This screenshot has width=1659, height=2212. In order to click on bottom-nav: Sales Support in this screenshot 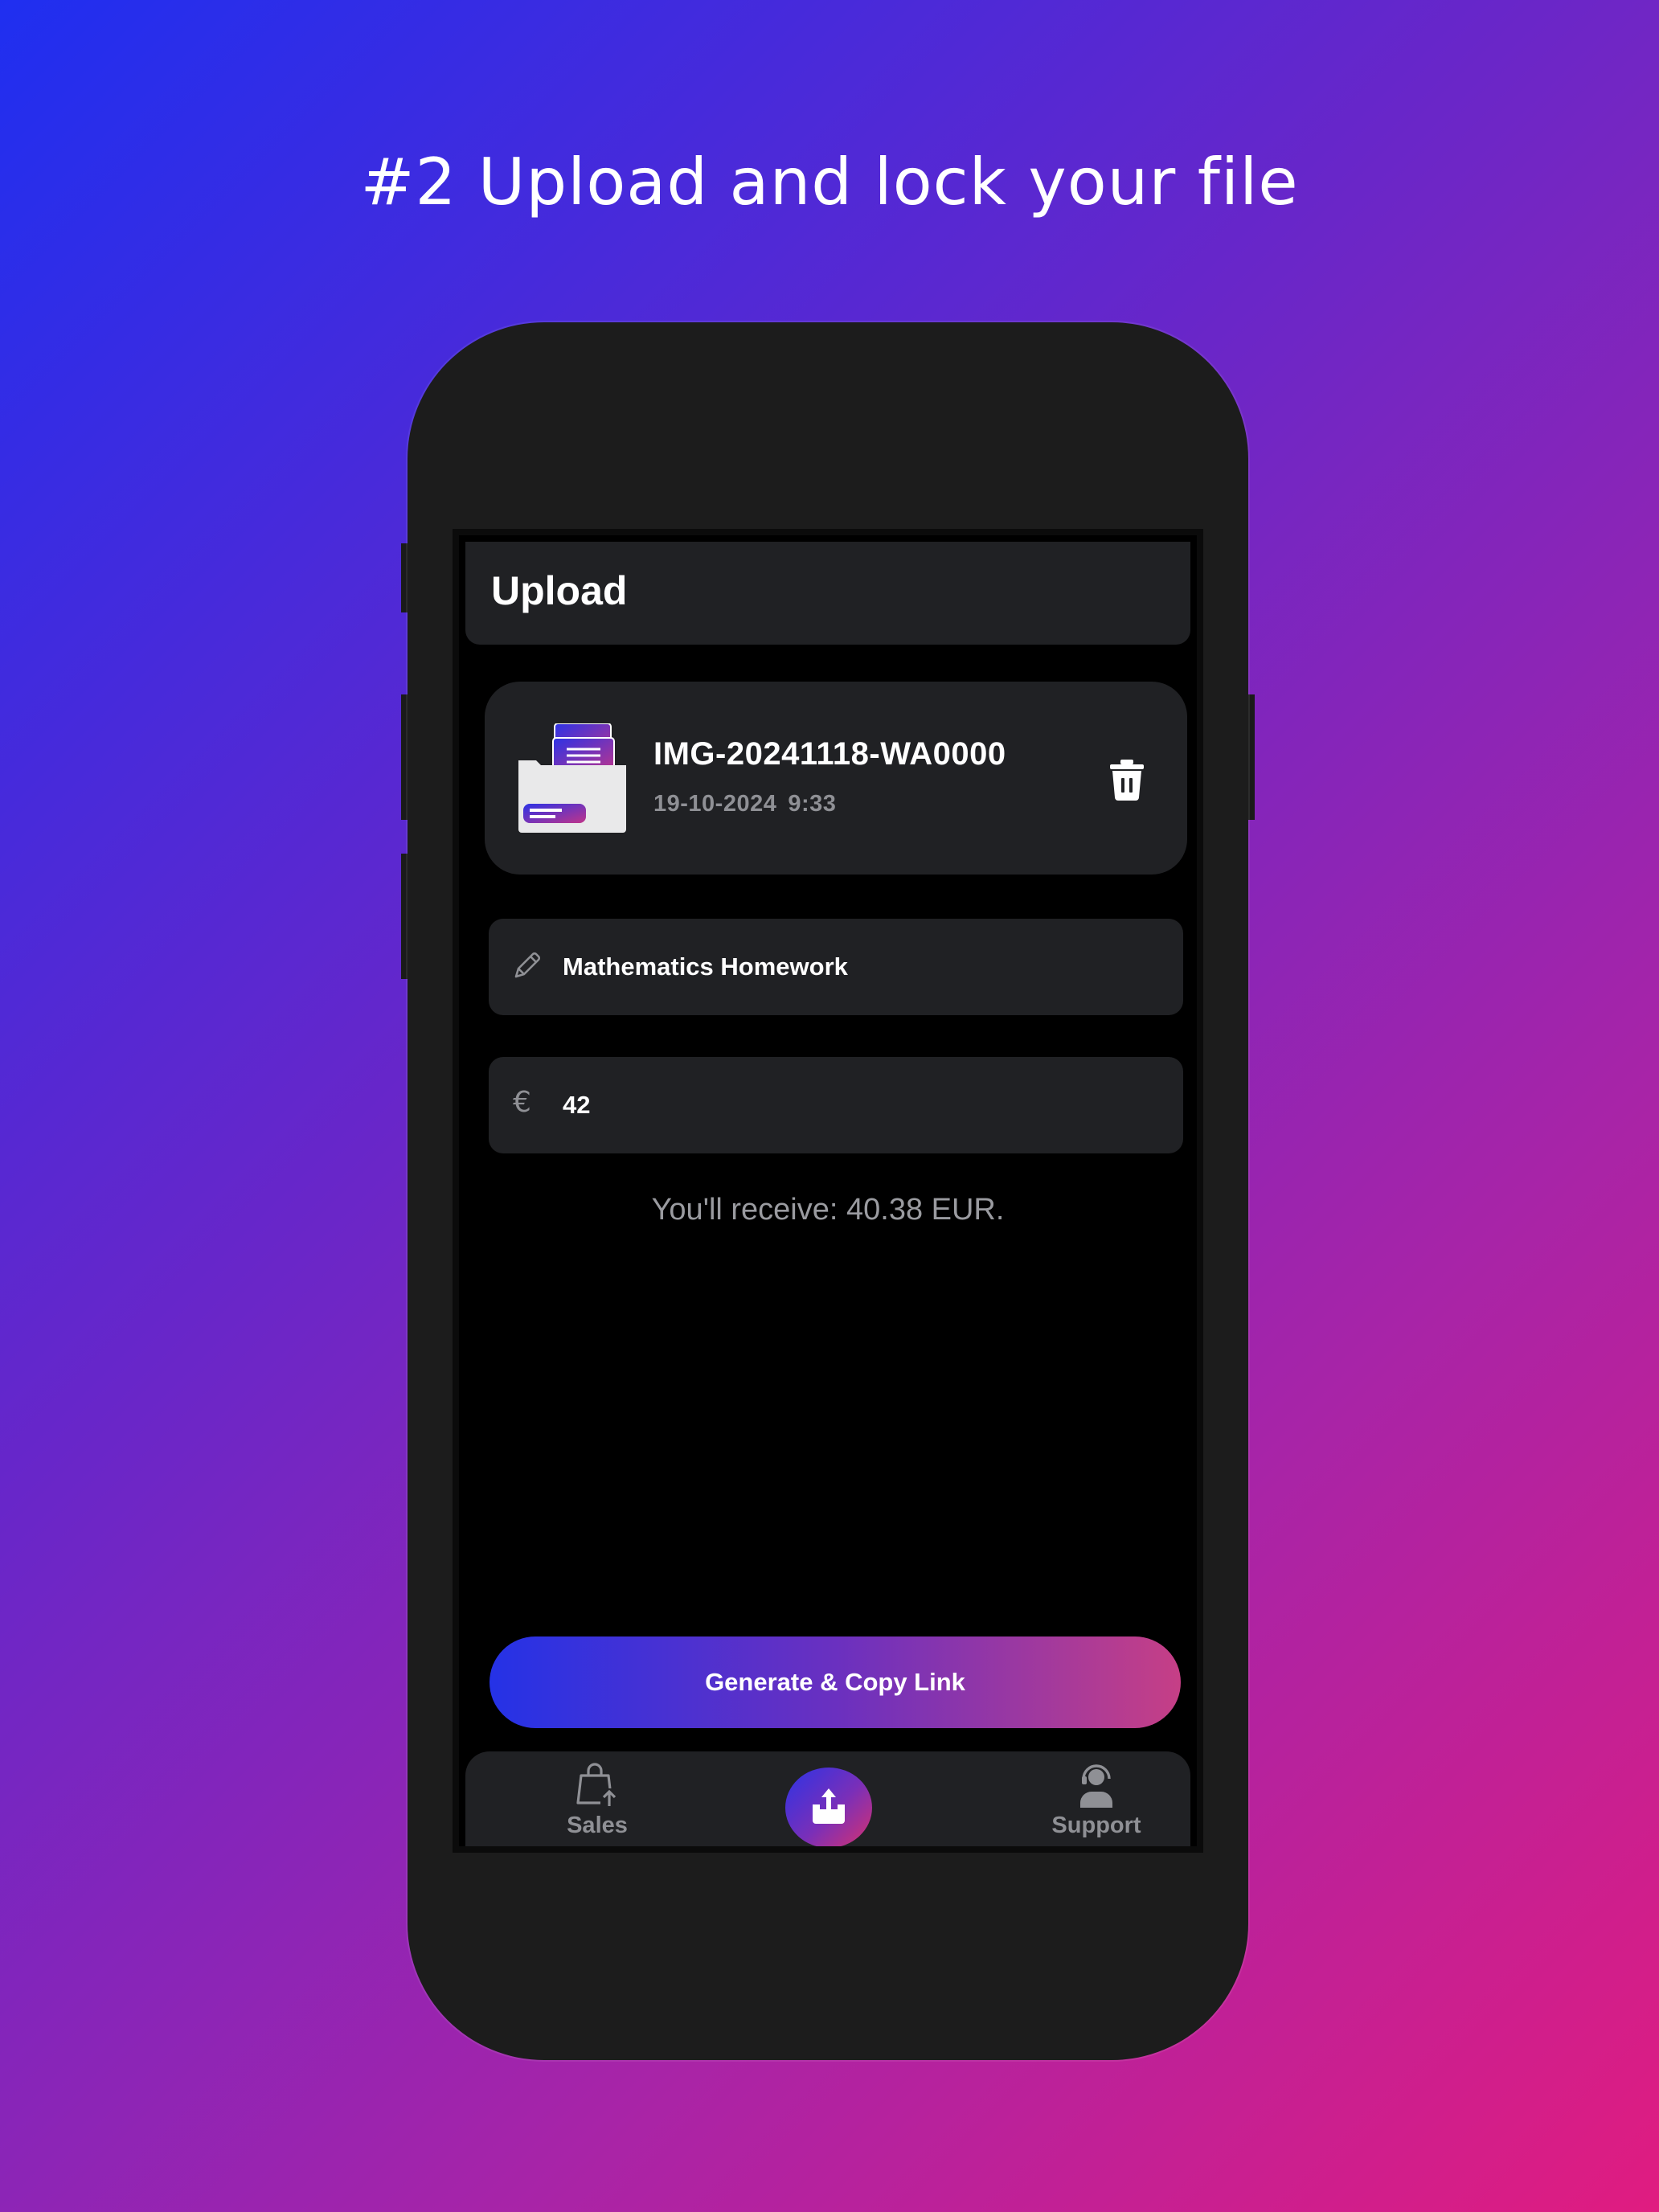, I will do `click(827, 1798)`.